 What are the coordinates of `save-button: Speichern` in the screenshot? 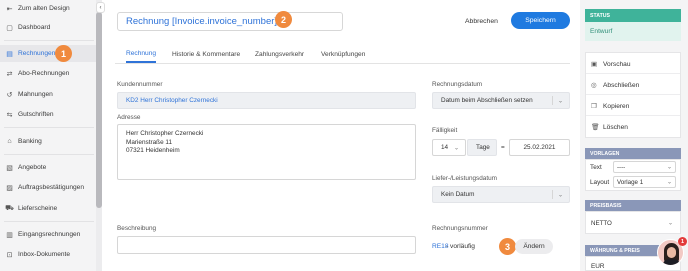 It's located at (540, 20).